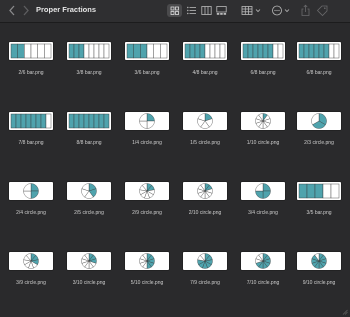 The image size is (350, 317). Describe the element at coordinates (317, 283) in the screenshot. I see `file-name: 9/10 circle.png` at that location.